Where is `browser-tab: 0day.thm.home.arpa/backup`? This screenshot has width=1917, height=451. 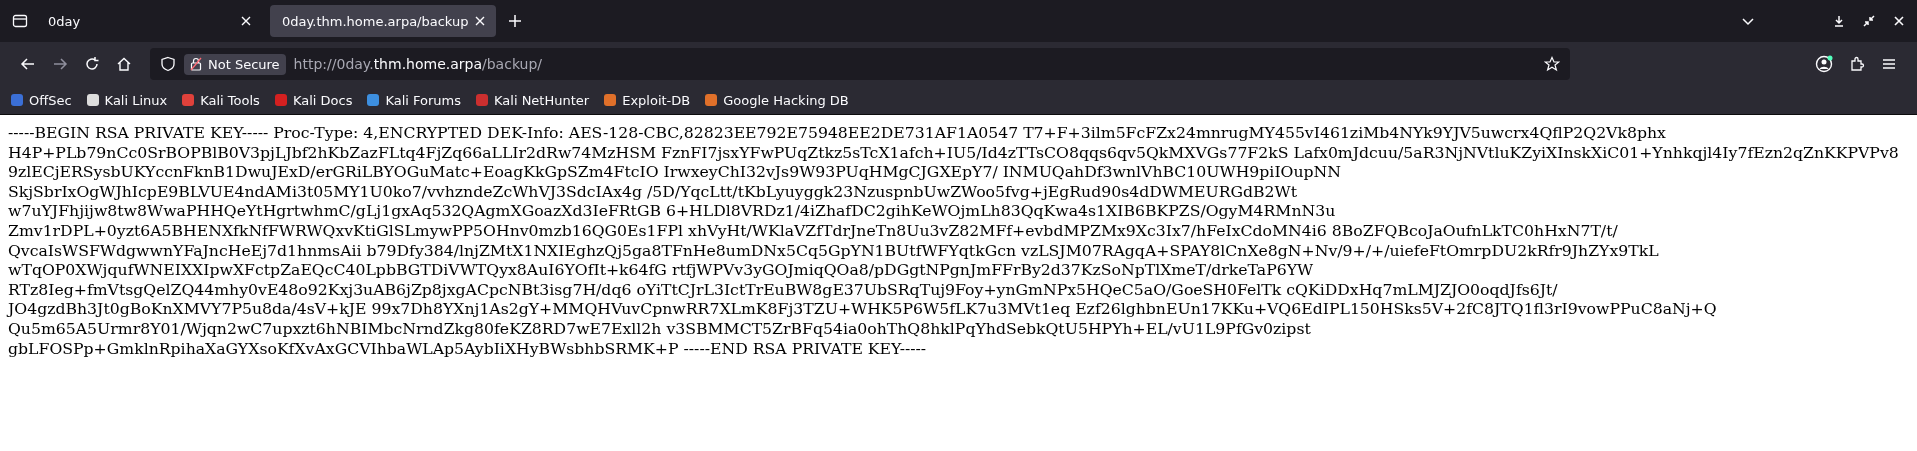 browser-tab: 0day.thm.home.arpa/backup is located at coordinates (383, 21).